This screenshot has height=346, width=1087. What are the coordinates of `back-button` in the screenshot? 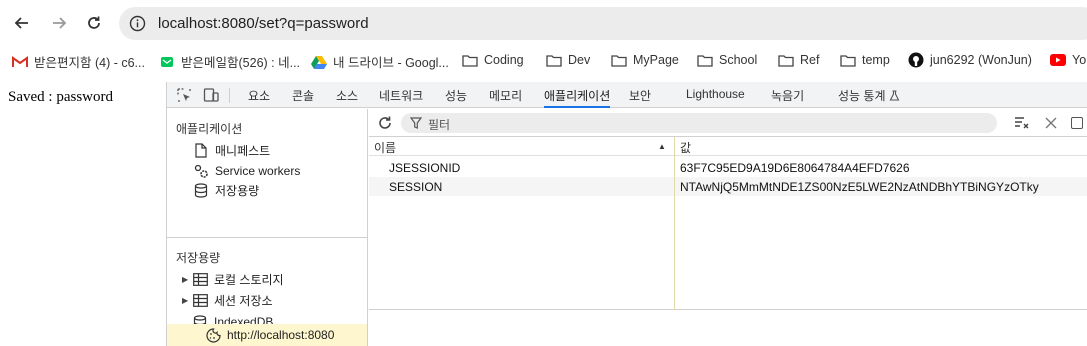 It's located at (22, 23).